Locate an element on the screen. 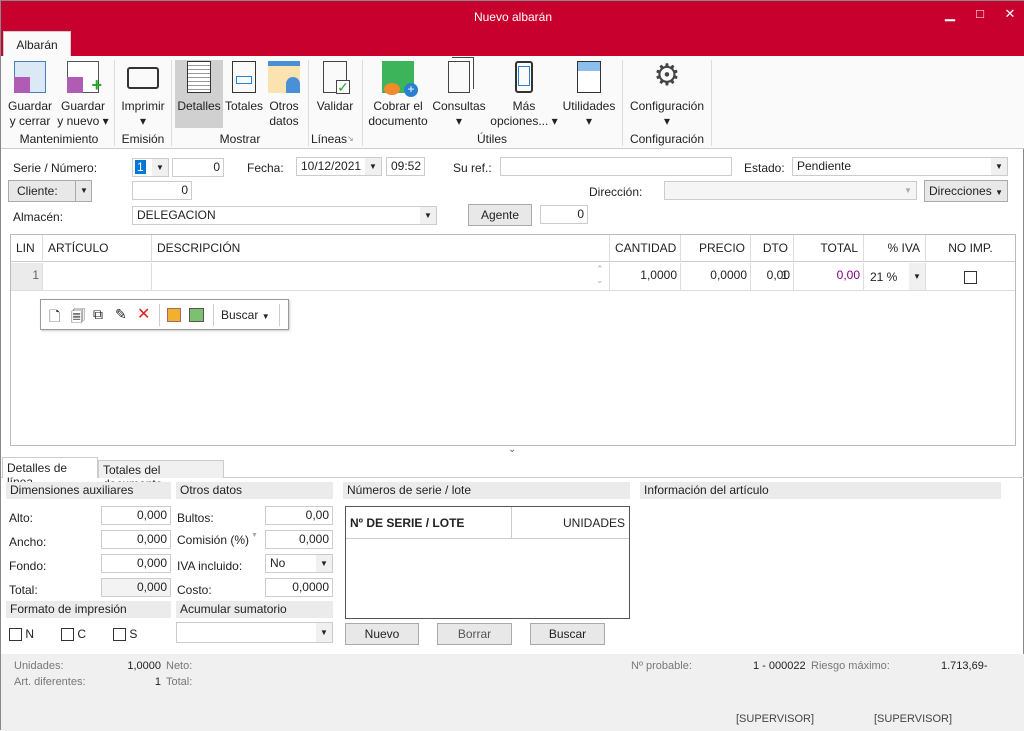 The width and height of the screenshot is (1024, 731). col-total: TOTAL is located at coordinates (829, 248).